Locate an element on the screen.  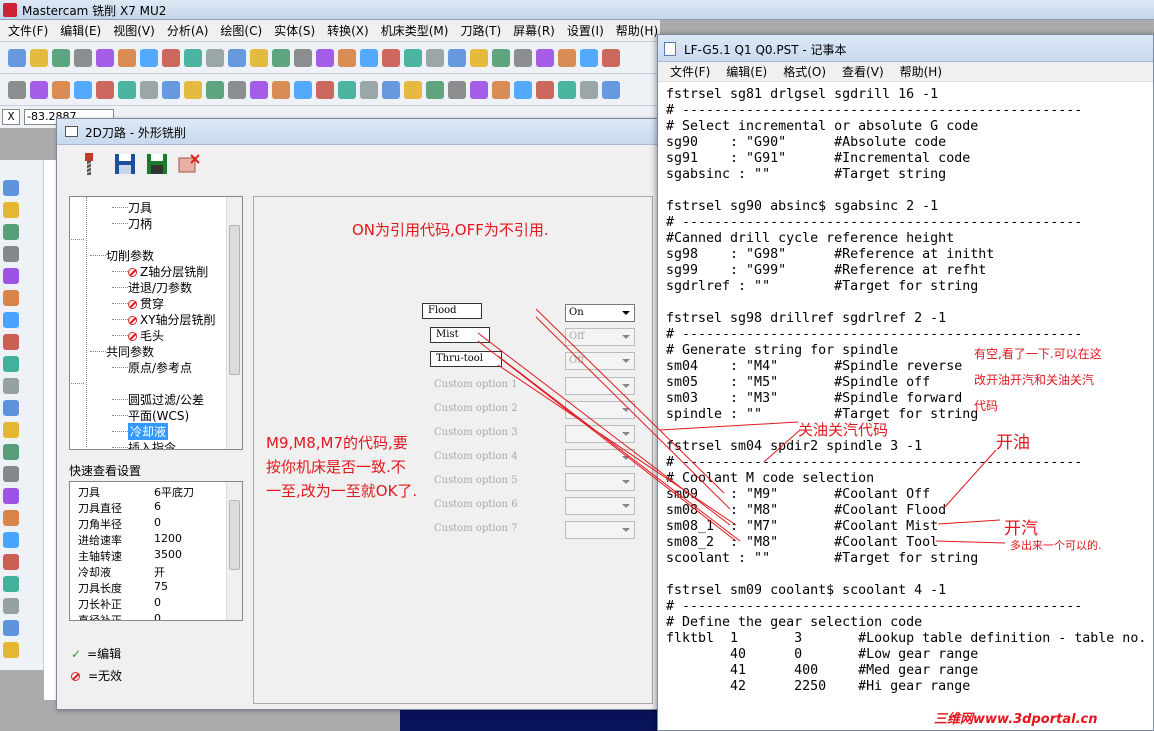
tree-item: 刀具 is located at coordinates (140, 207).